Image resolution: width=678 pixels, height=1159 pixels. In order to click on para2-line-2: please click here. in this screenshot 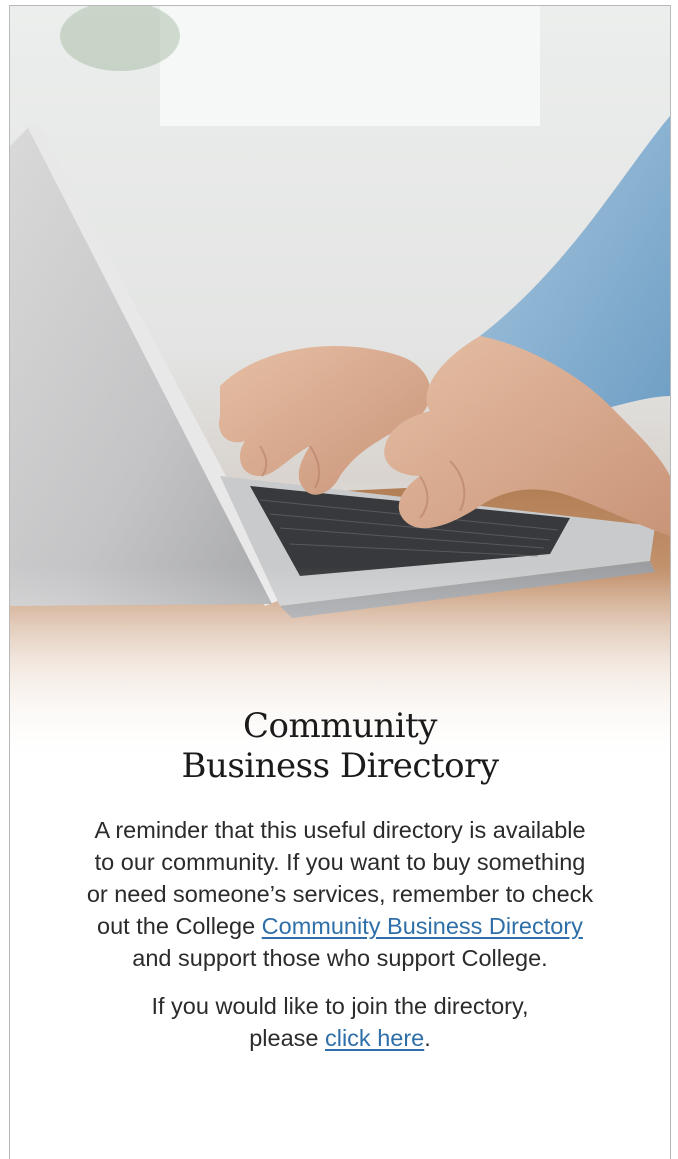, I will do `click(340, 1038)`.